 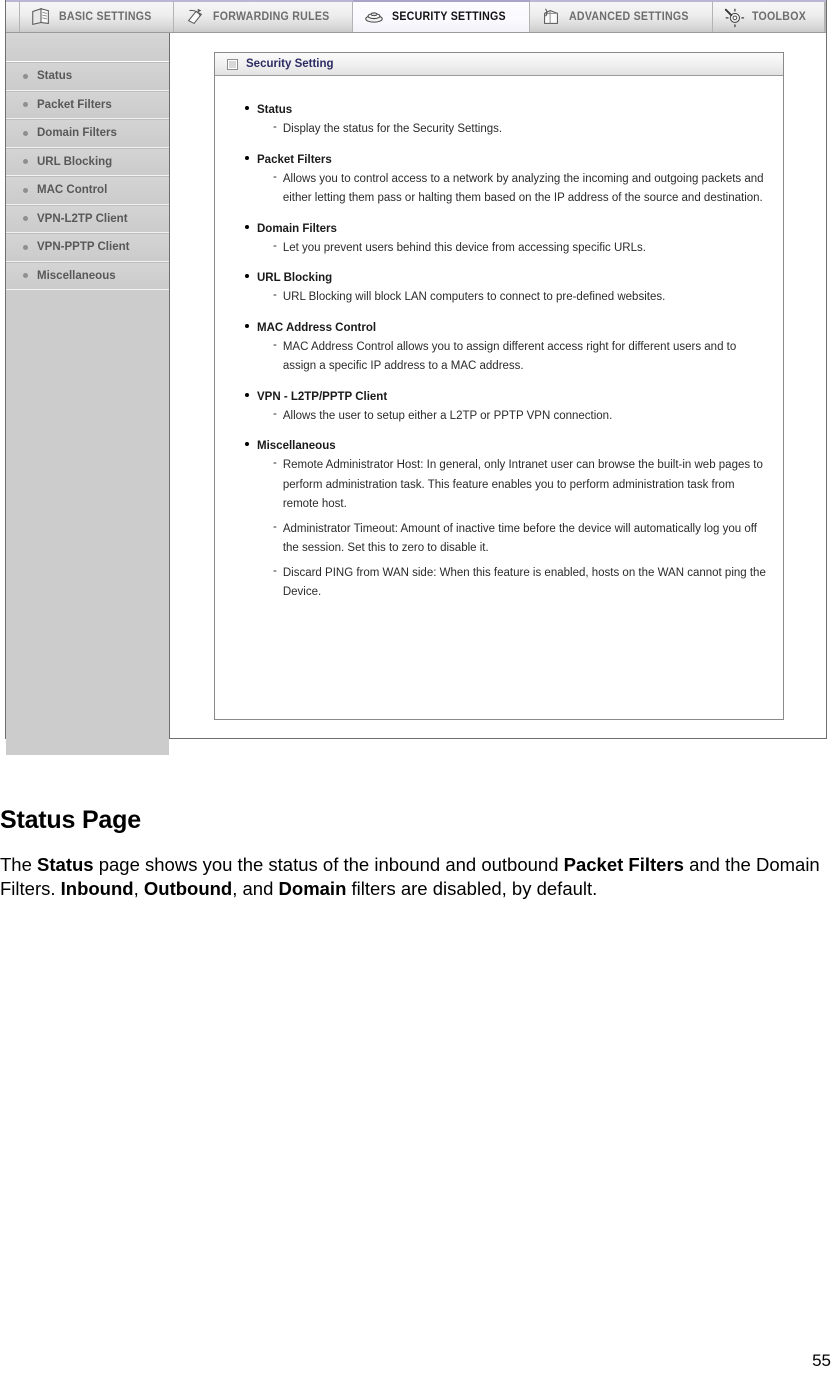 I want to click on tab-forwarding-rules: FORWARDING RULES, so click(x=263, y=17).